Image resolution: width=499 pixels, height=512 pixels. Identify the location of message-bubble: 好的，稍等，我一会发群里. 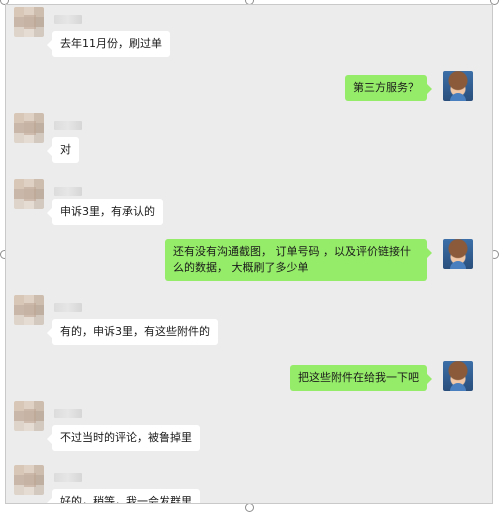
(123, 496).